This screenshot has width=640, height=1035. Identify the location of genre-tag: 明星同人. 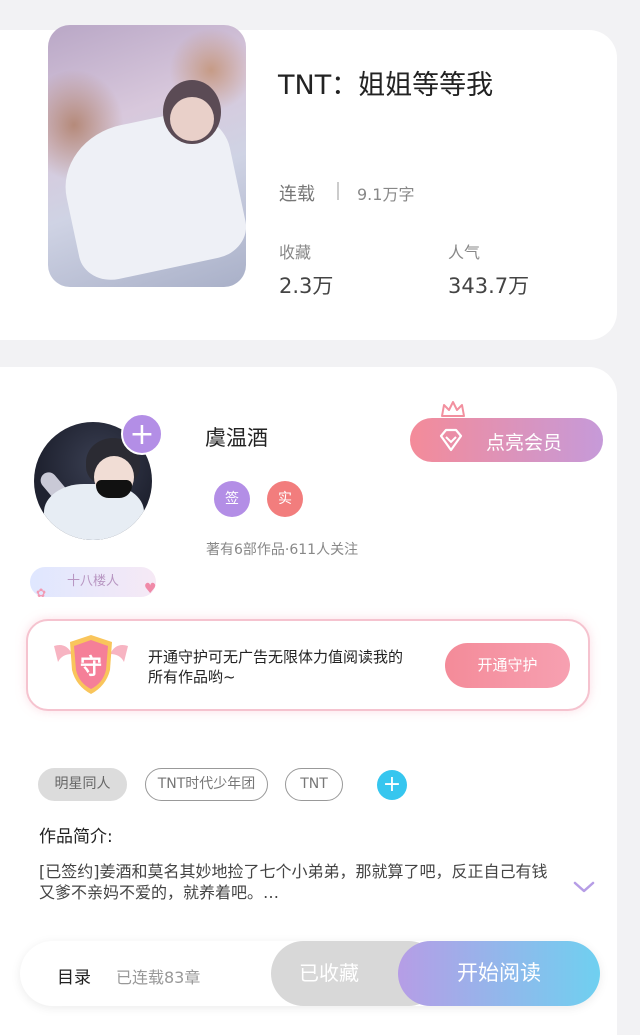
(82, 784).